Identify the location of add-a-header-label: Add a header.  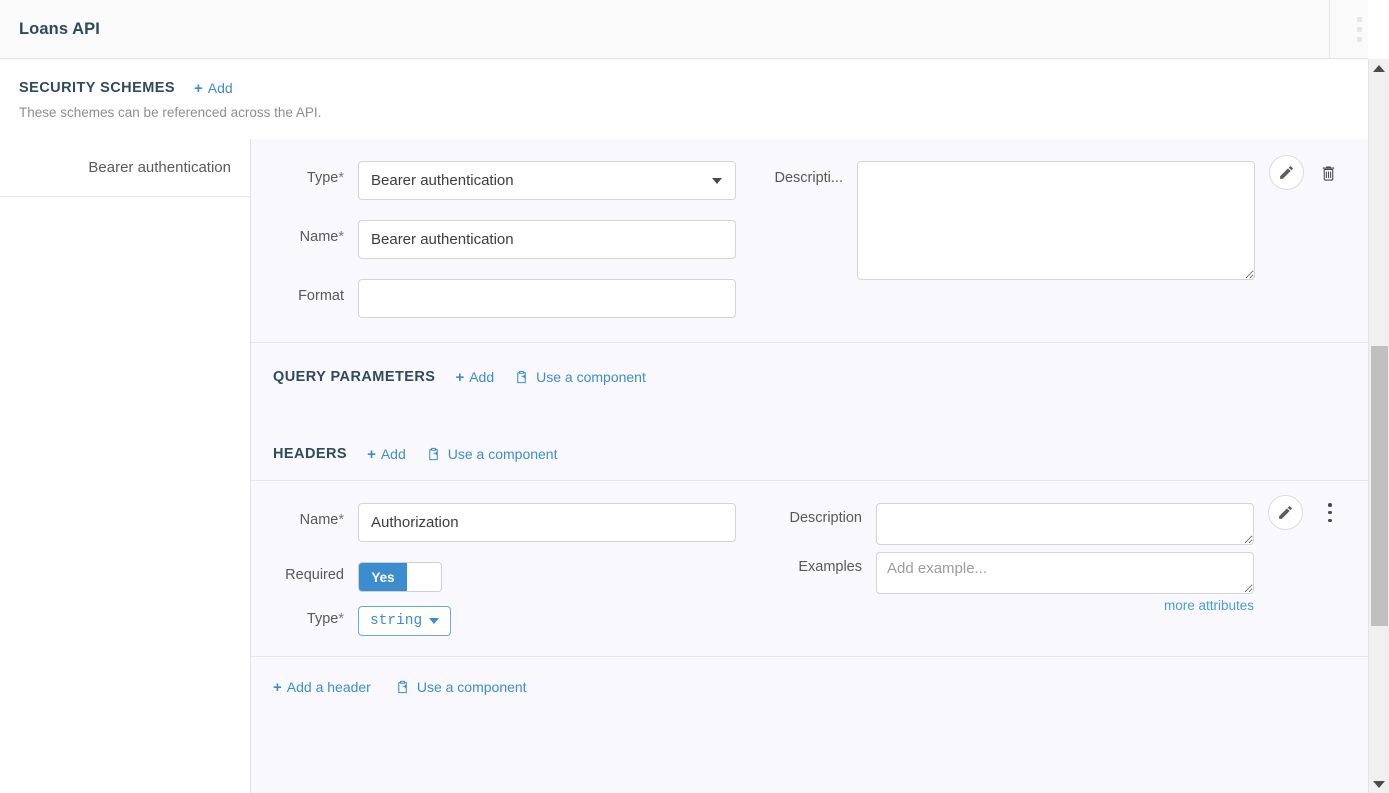
(328, 687).